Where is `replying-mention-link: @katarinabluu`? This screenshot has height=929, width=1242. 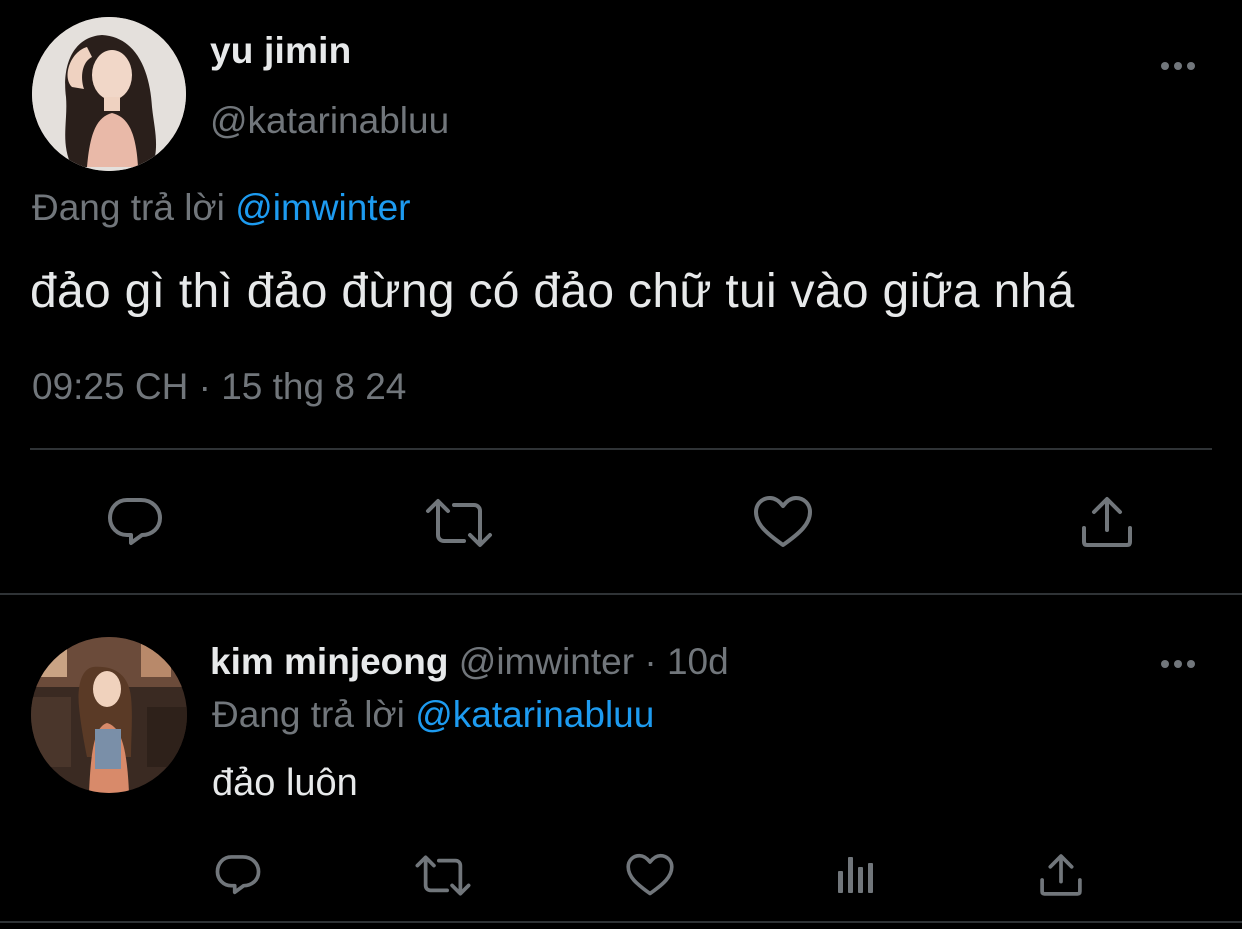
replying-mention-link: @katarinabluu is located at coordinates (534, 714).